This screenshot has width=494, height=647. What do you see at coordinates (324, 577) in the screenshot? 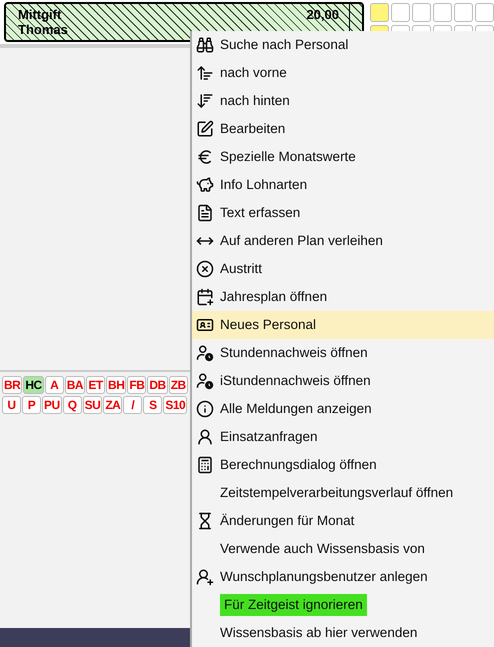
I see `menu-item-label: Wunschplanungsbenutzer anlegen` at bounding box center [324, 577].